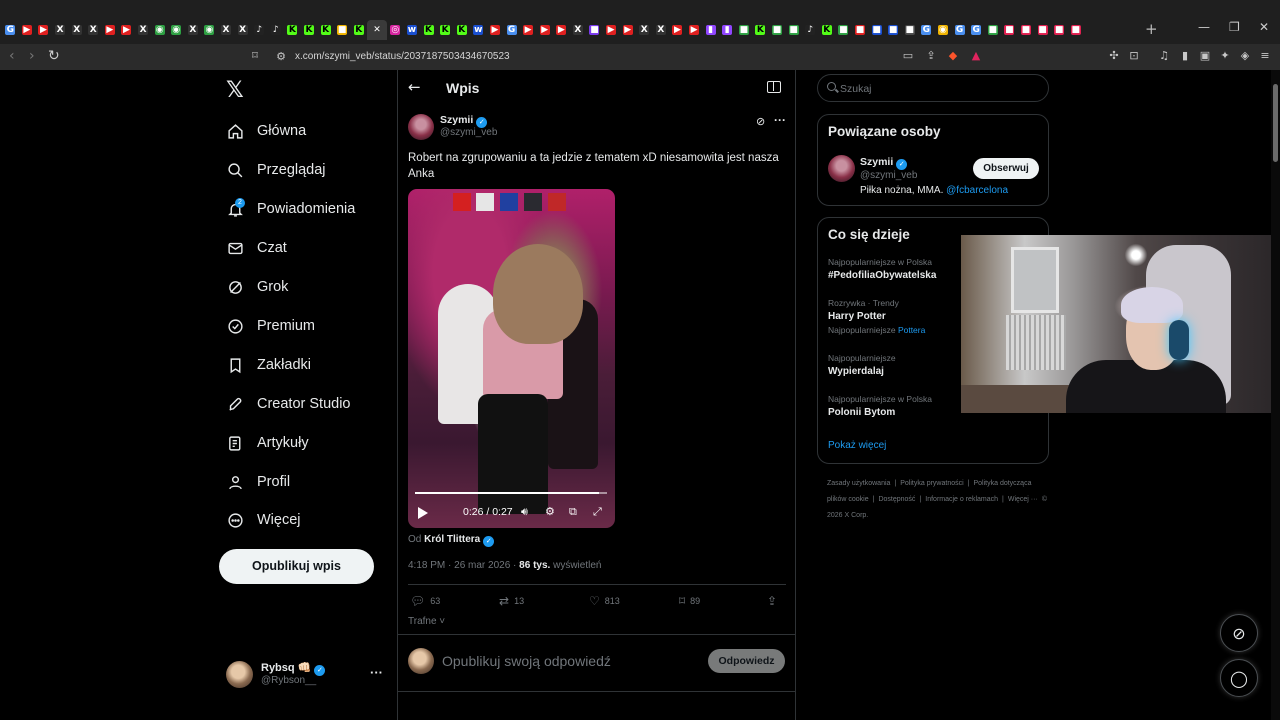  What do you see at coordinates (259, 30) in the screenshot?
I see `browser-tab: ♪` at bounding box center [259, 30].